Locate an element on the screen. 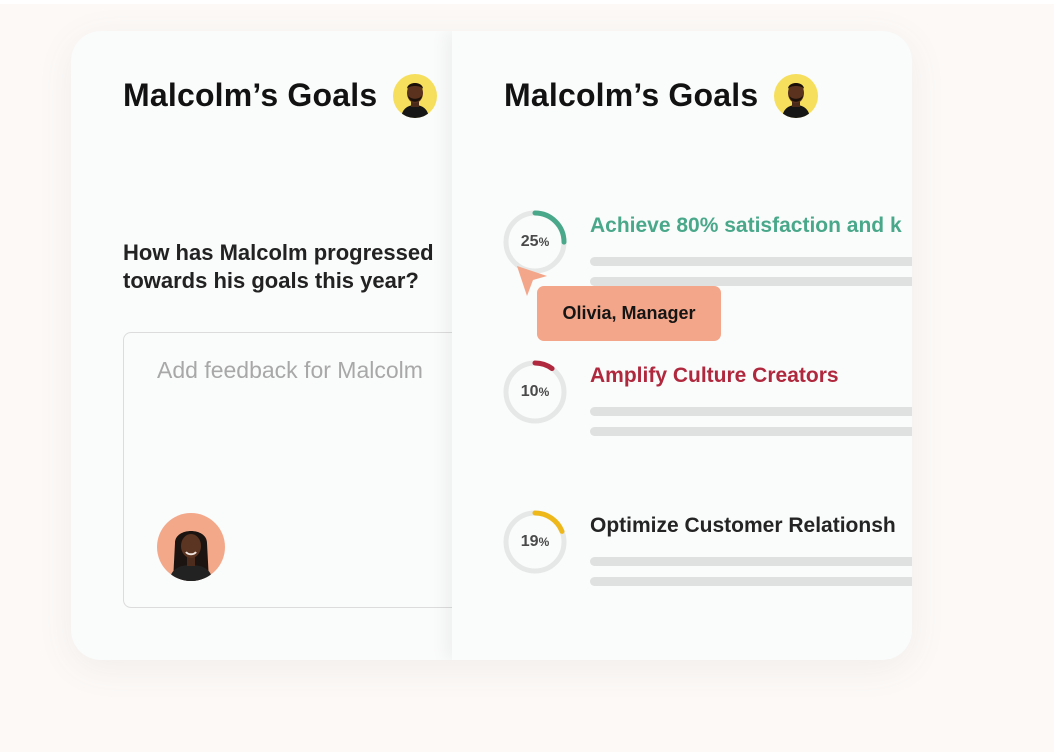 The width and height of the screenshot is (1054, 752). progress-percent: 19% is located at coordinates (535, 541).